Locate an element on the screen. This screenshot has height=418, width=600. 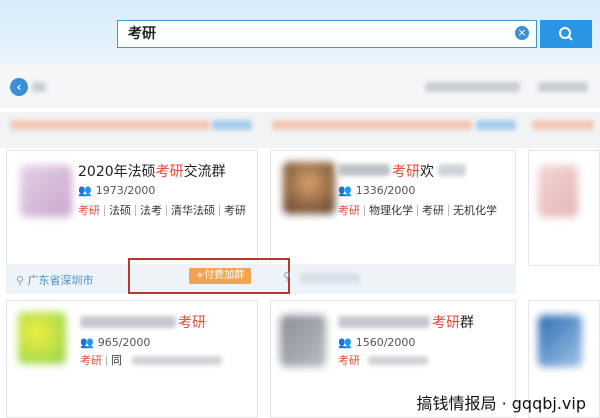
member-count: 👥 1973/2000 is located at coordinates (117, 190).